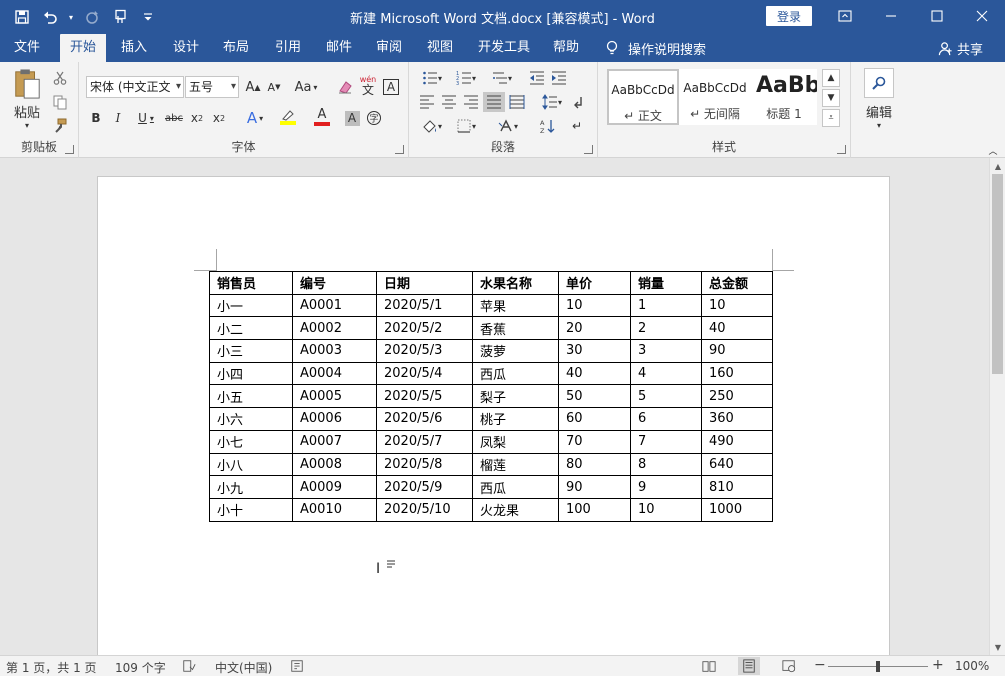  What do you see at coordinates (566, 48) in the screenshot?
I see `tab-help: 帮助` at bounding box center [566, 48].